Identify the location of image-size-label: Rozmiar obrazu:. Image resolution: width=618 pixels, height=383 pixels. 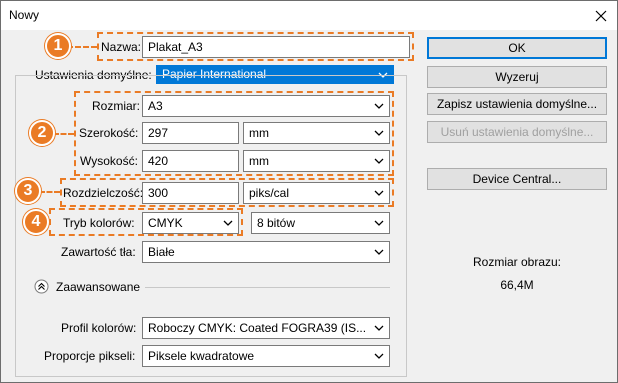
(517, 262).